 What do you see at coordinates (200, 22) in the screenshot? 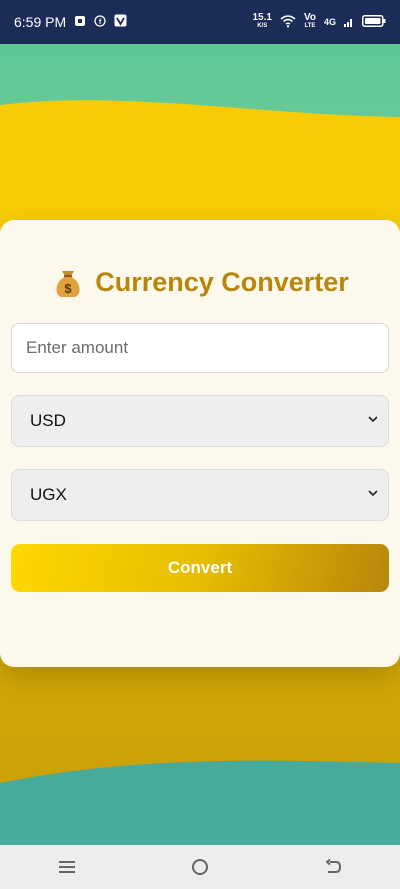
I see `status-bar: 6:59 PM f 15.1 K/S Vo LTE 4G` at bounding box center [200, 22].